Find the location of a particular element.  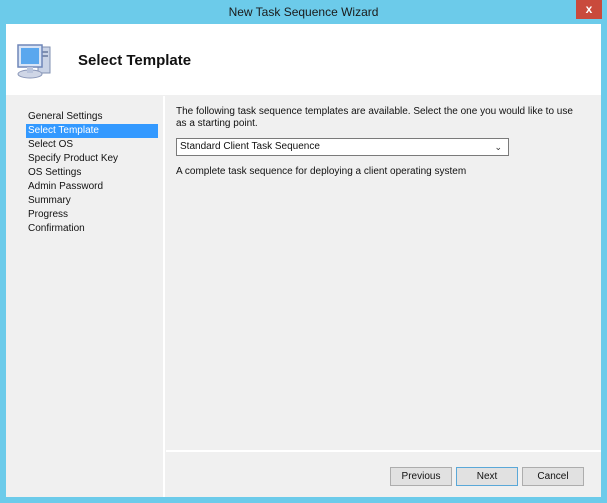

wizard-header: Select Template is located at coordinates (303, 59).